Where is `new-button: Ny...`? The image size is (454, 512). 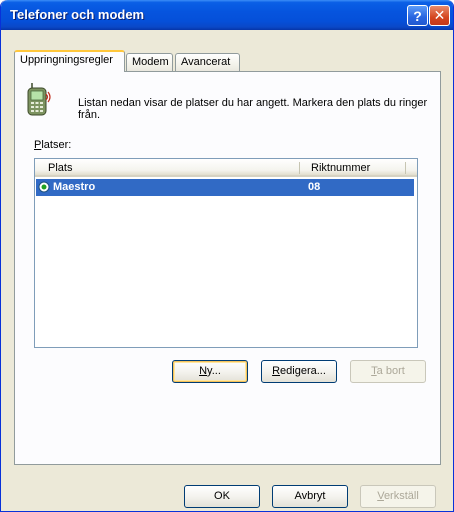
new-button: Ny... is located at coordinates (210, 371).